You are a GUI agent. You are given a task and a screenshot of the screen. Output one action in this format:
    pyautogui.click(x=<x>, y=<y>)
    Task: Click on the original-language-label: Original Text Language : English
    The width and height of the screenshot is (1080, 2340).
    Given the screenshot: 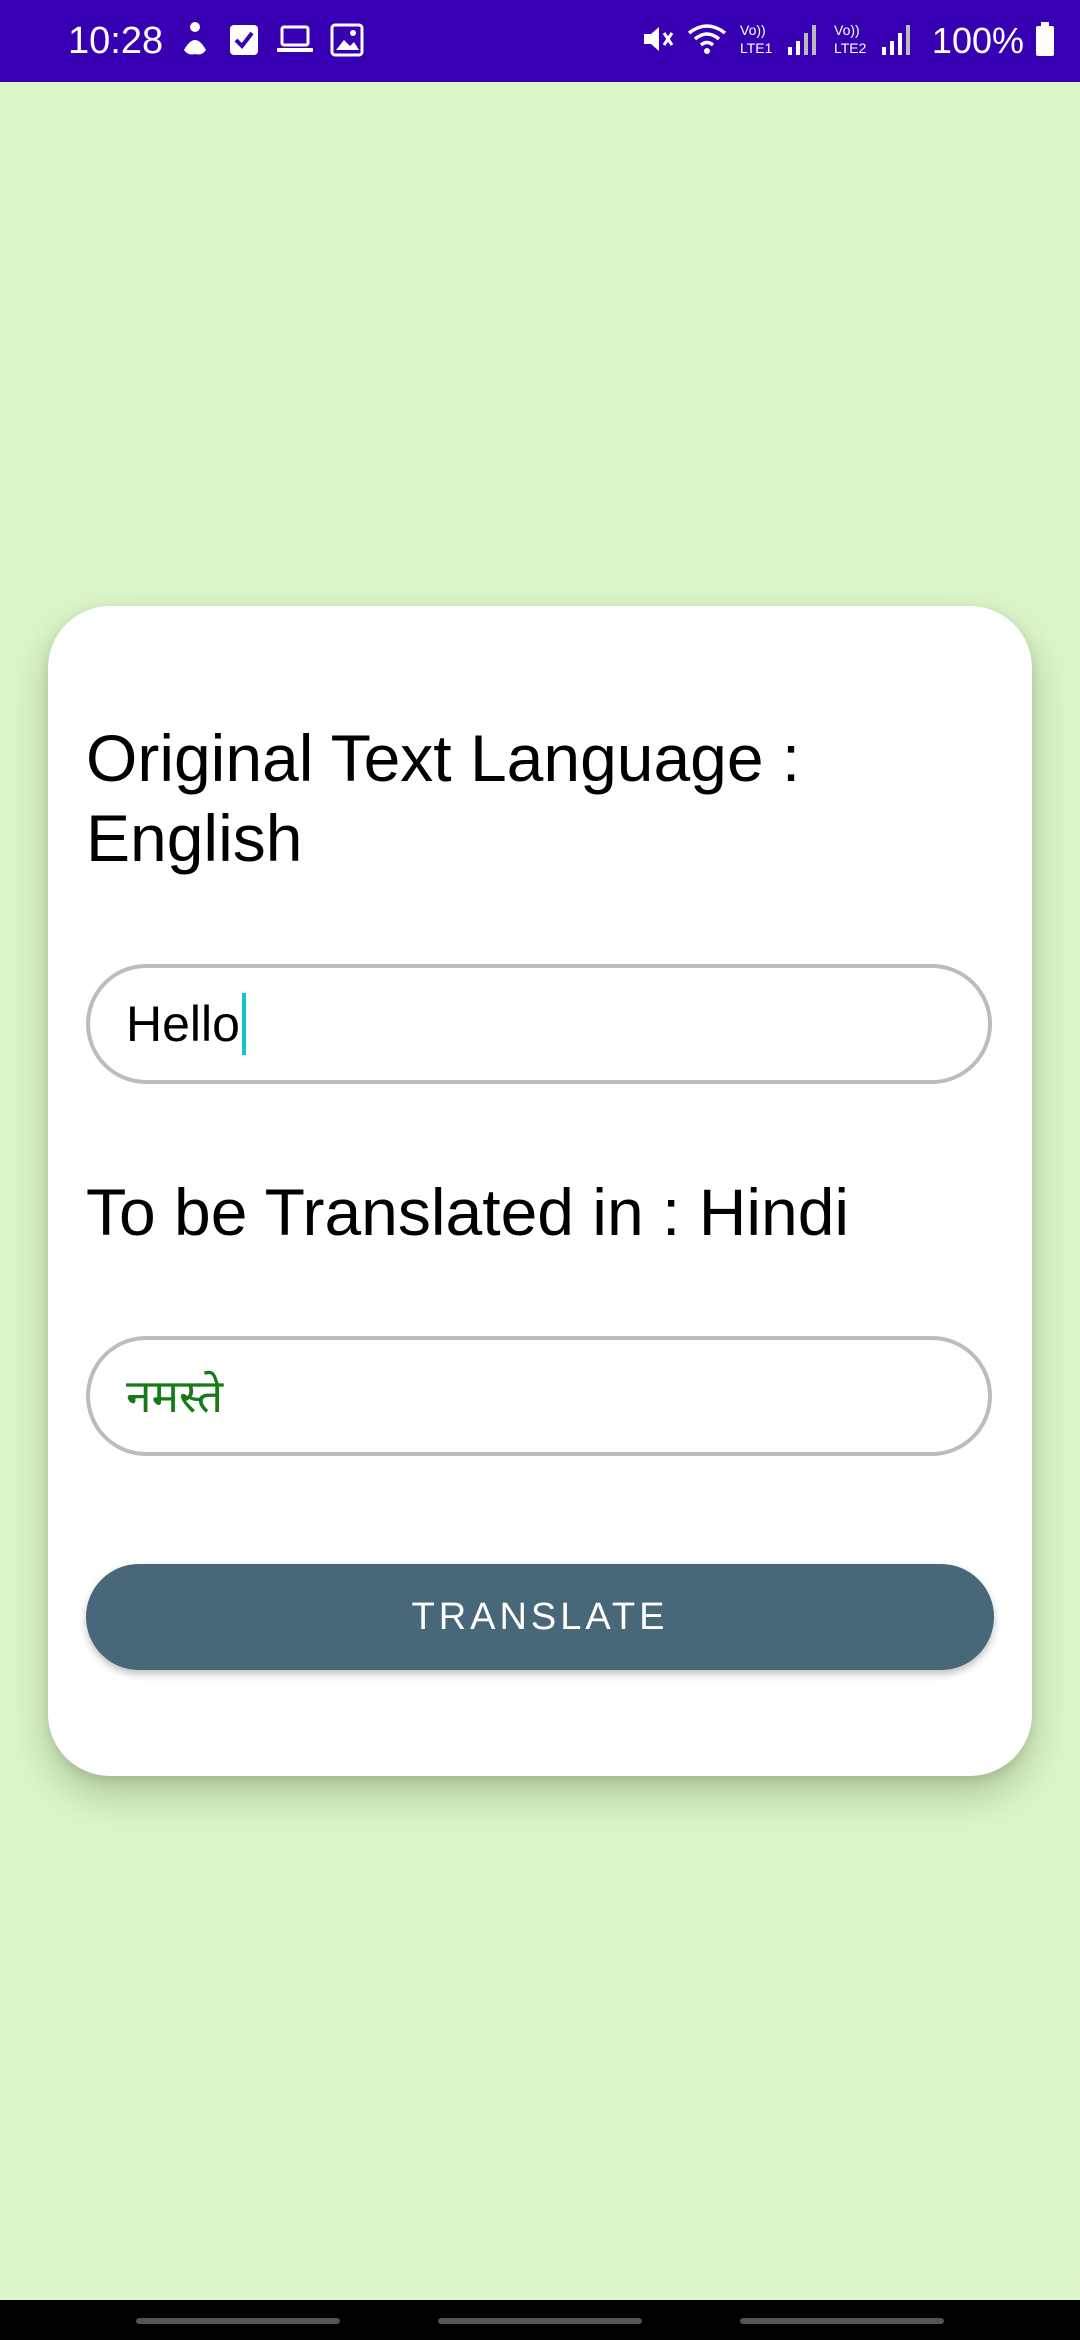 What is the action you would take?
    pyautogui.click(x=443, y=798)
    